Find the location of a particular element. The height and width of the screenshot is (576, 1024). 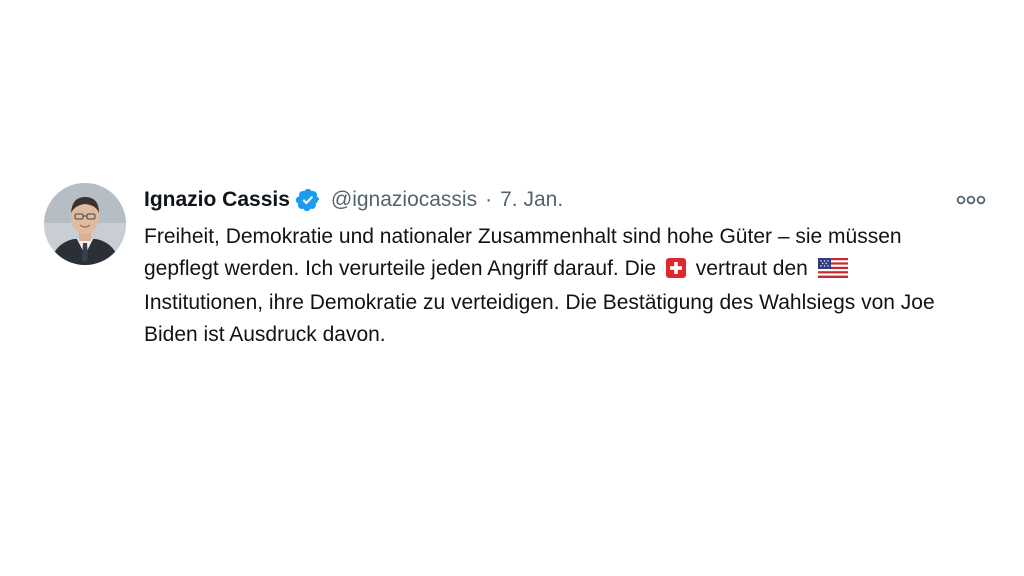

more-options-icon is located at coordinates (971, 200).